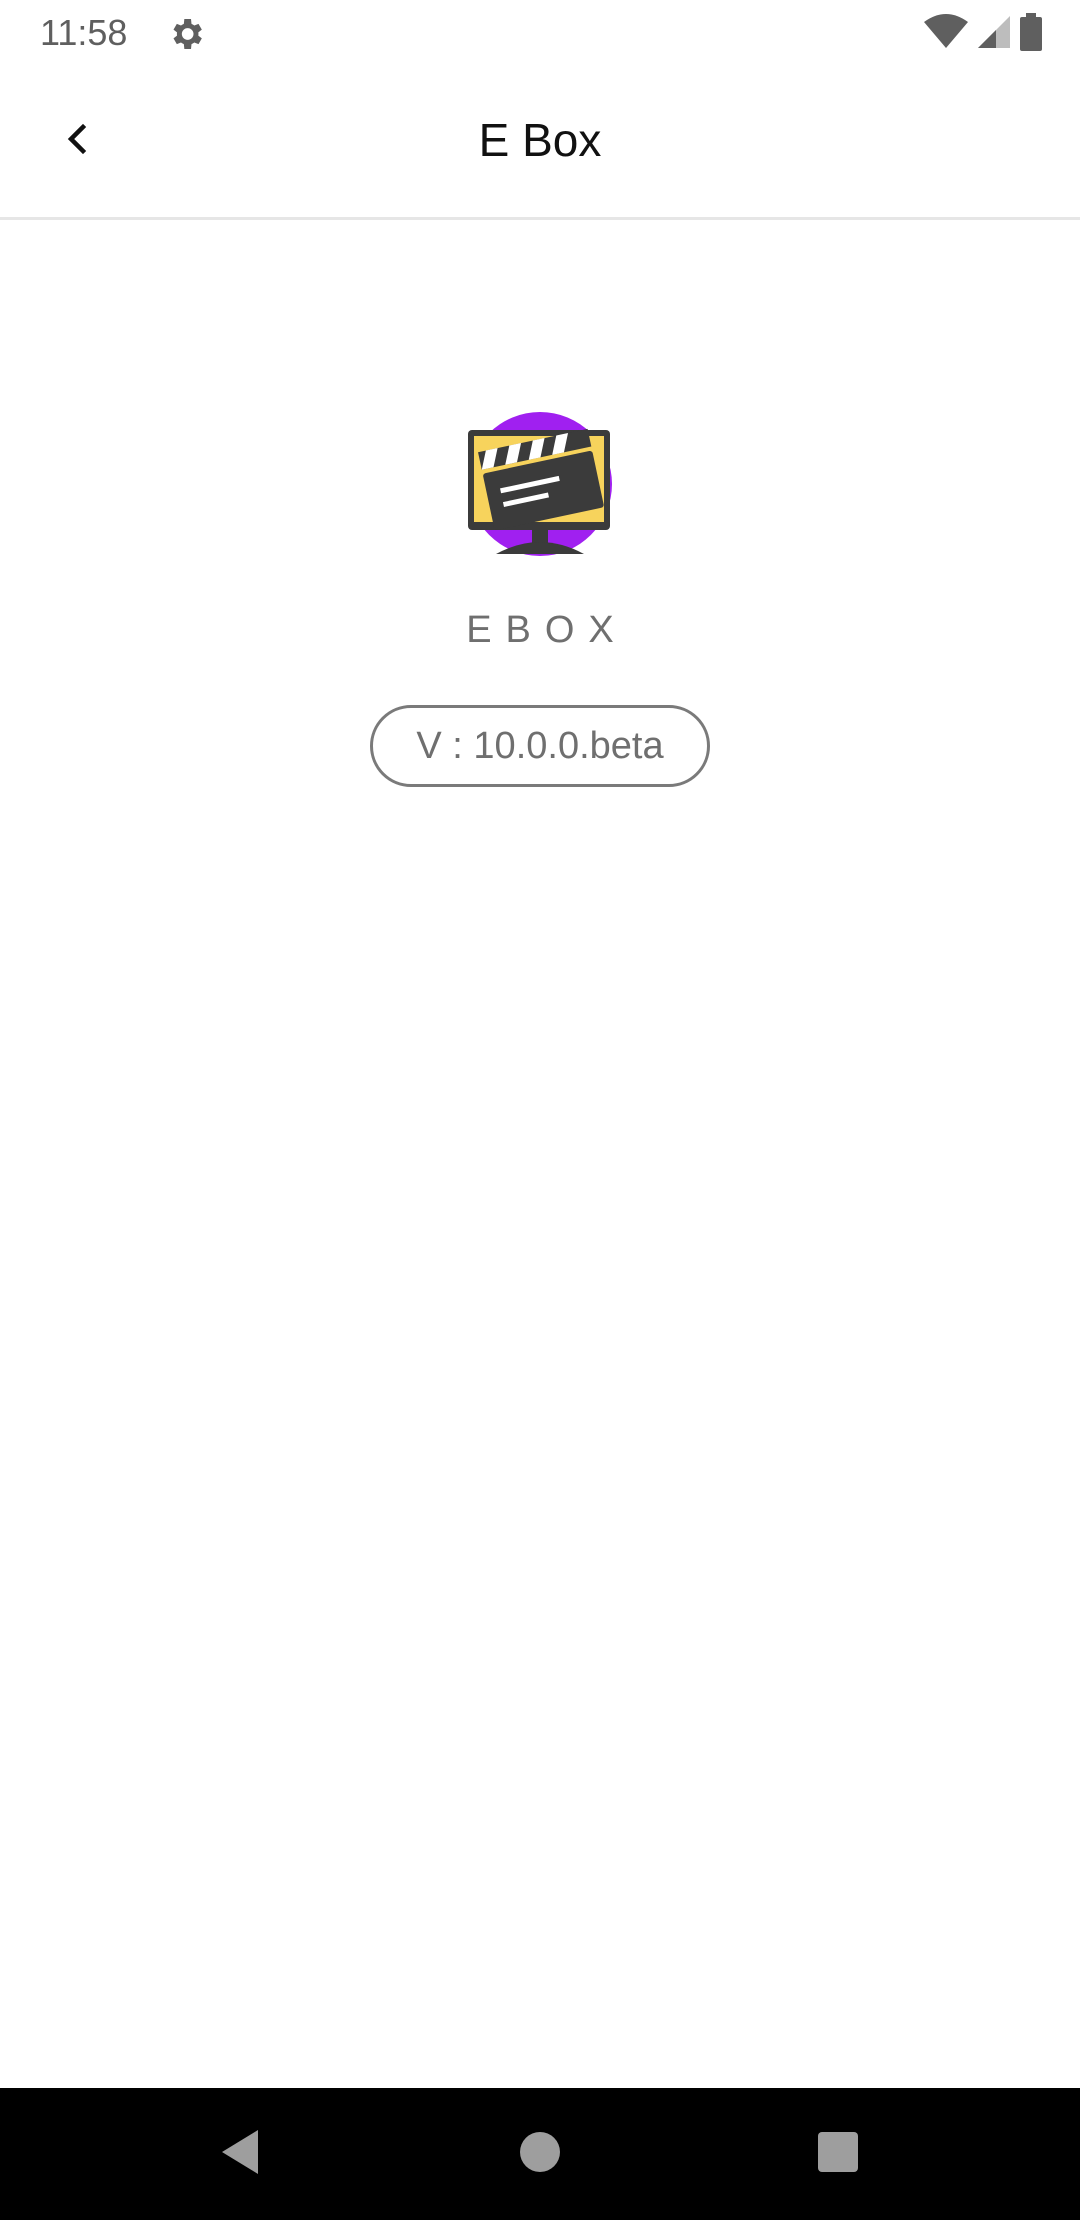  I want to click on status-bar: 11:58, so click(540, 33).